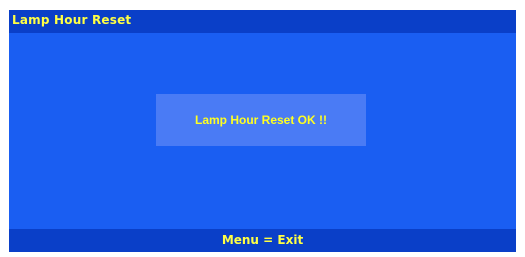 The width and height of the screenshot is (525, 257). I want to click on window-title: Lamp Hour Reset, so click(72, 20).